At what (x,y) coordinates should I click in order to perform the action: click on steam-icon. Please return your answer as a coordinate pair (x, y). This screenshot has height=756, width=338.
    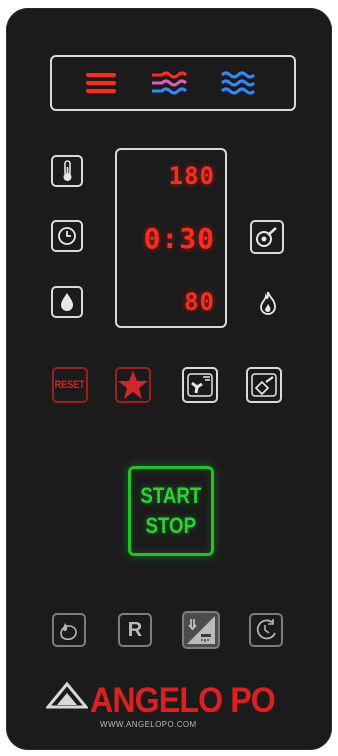
    Looking at the image, I should click on (238, 83).